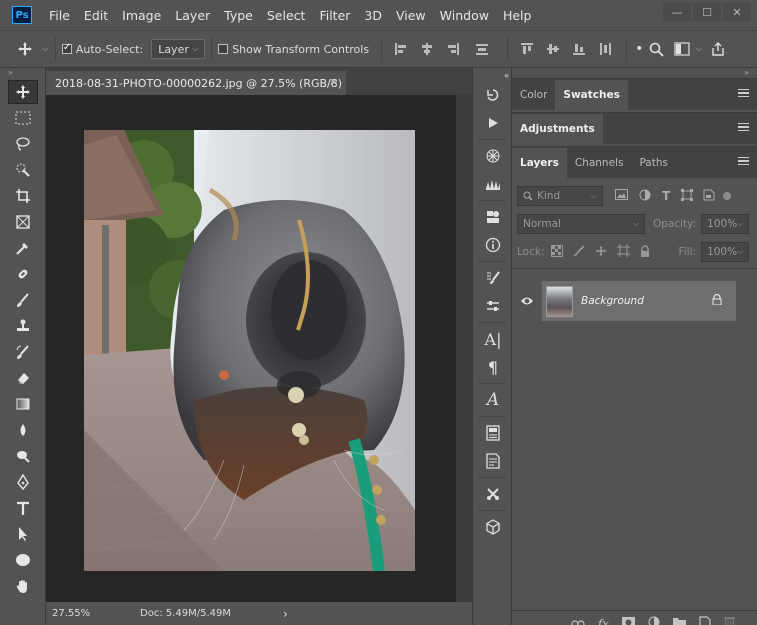 The height and width of the screenshot is (625, 757). What do you see at coordinates (578, 621) in the screenshot?
I see `link-icon` at bounding box center [578, 621].